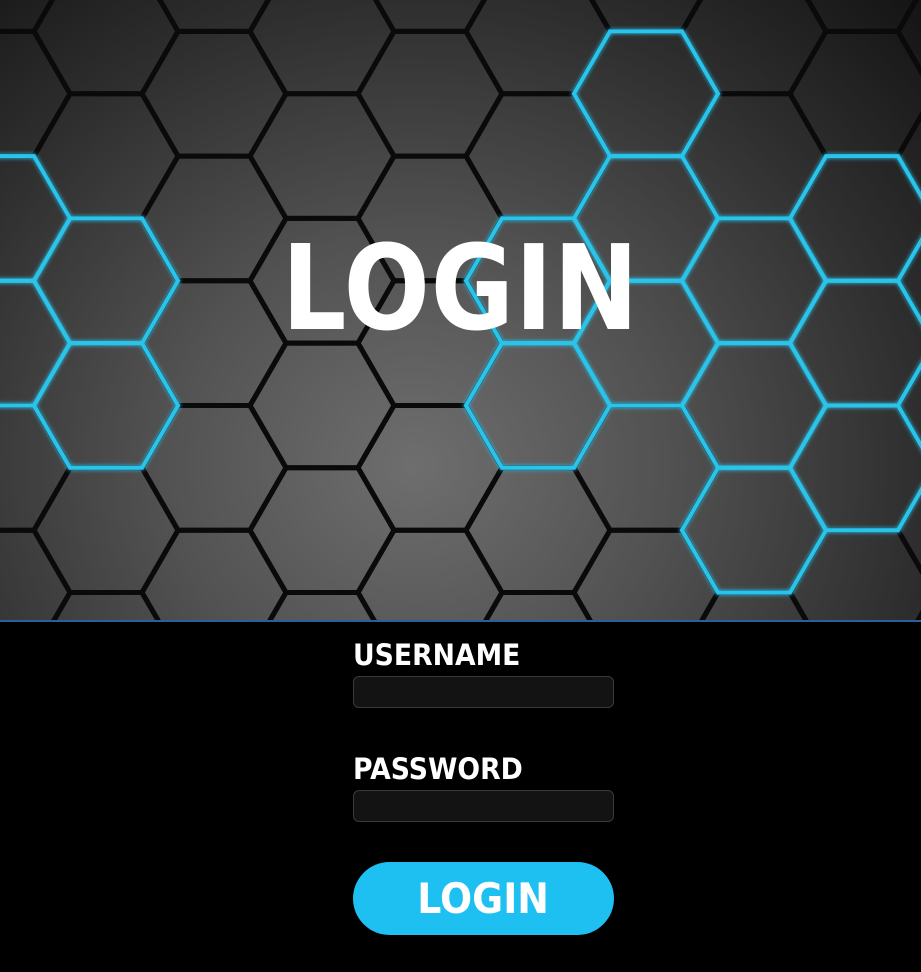 The image size is (921, 972). I want to click on divider-line, so click(460, 621).